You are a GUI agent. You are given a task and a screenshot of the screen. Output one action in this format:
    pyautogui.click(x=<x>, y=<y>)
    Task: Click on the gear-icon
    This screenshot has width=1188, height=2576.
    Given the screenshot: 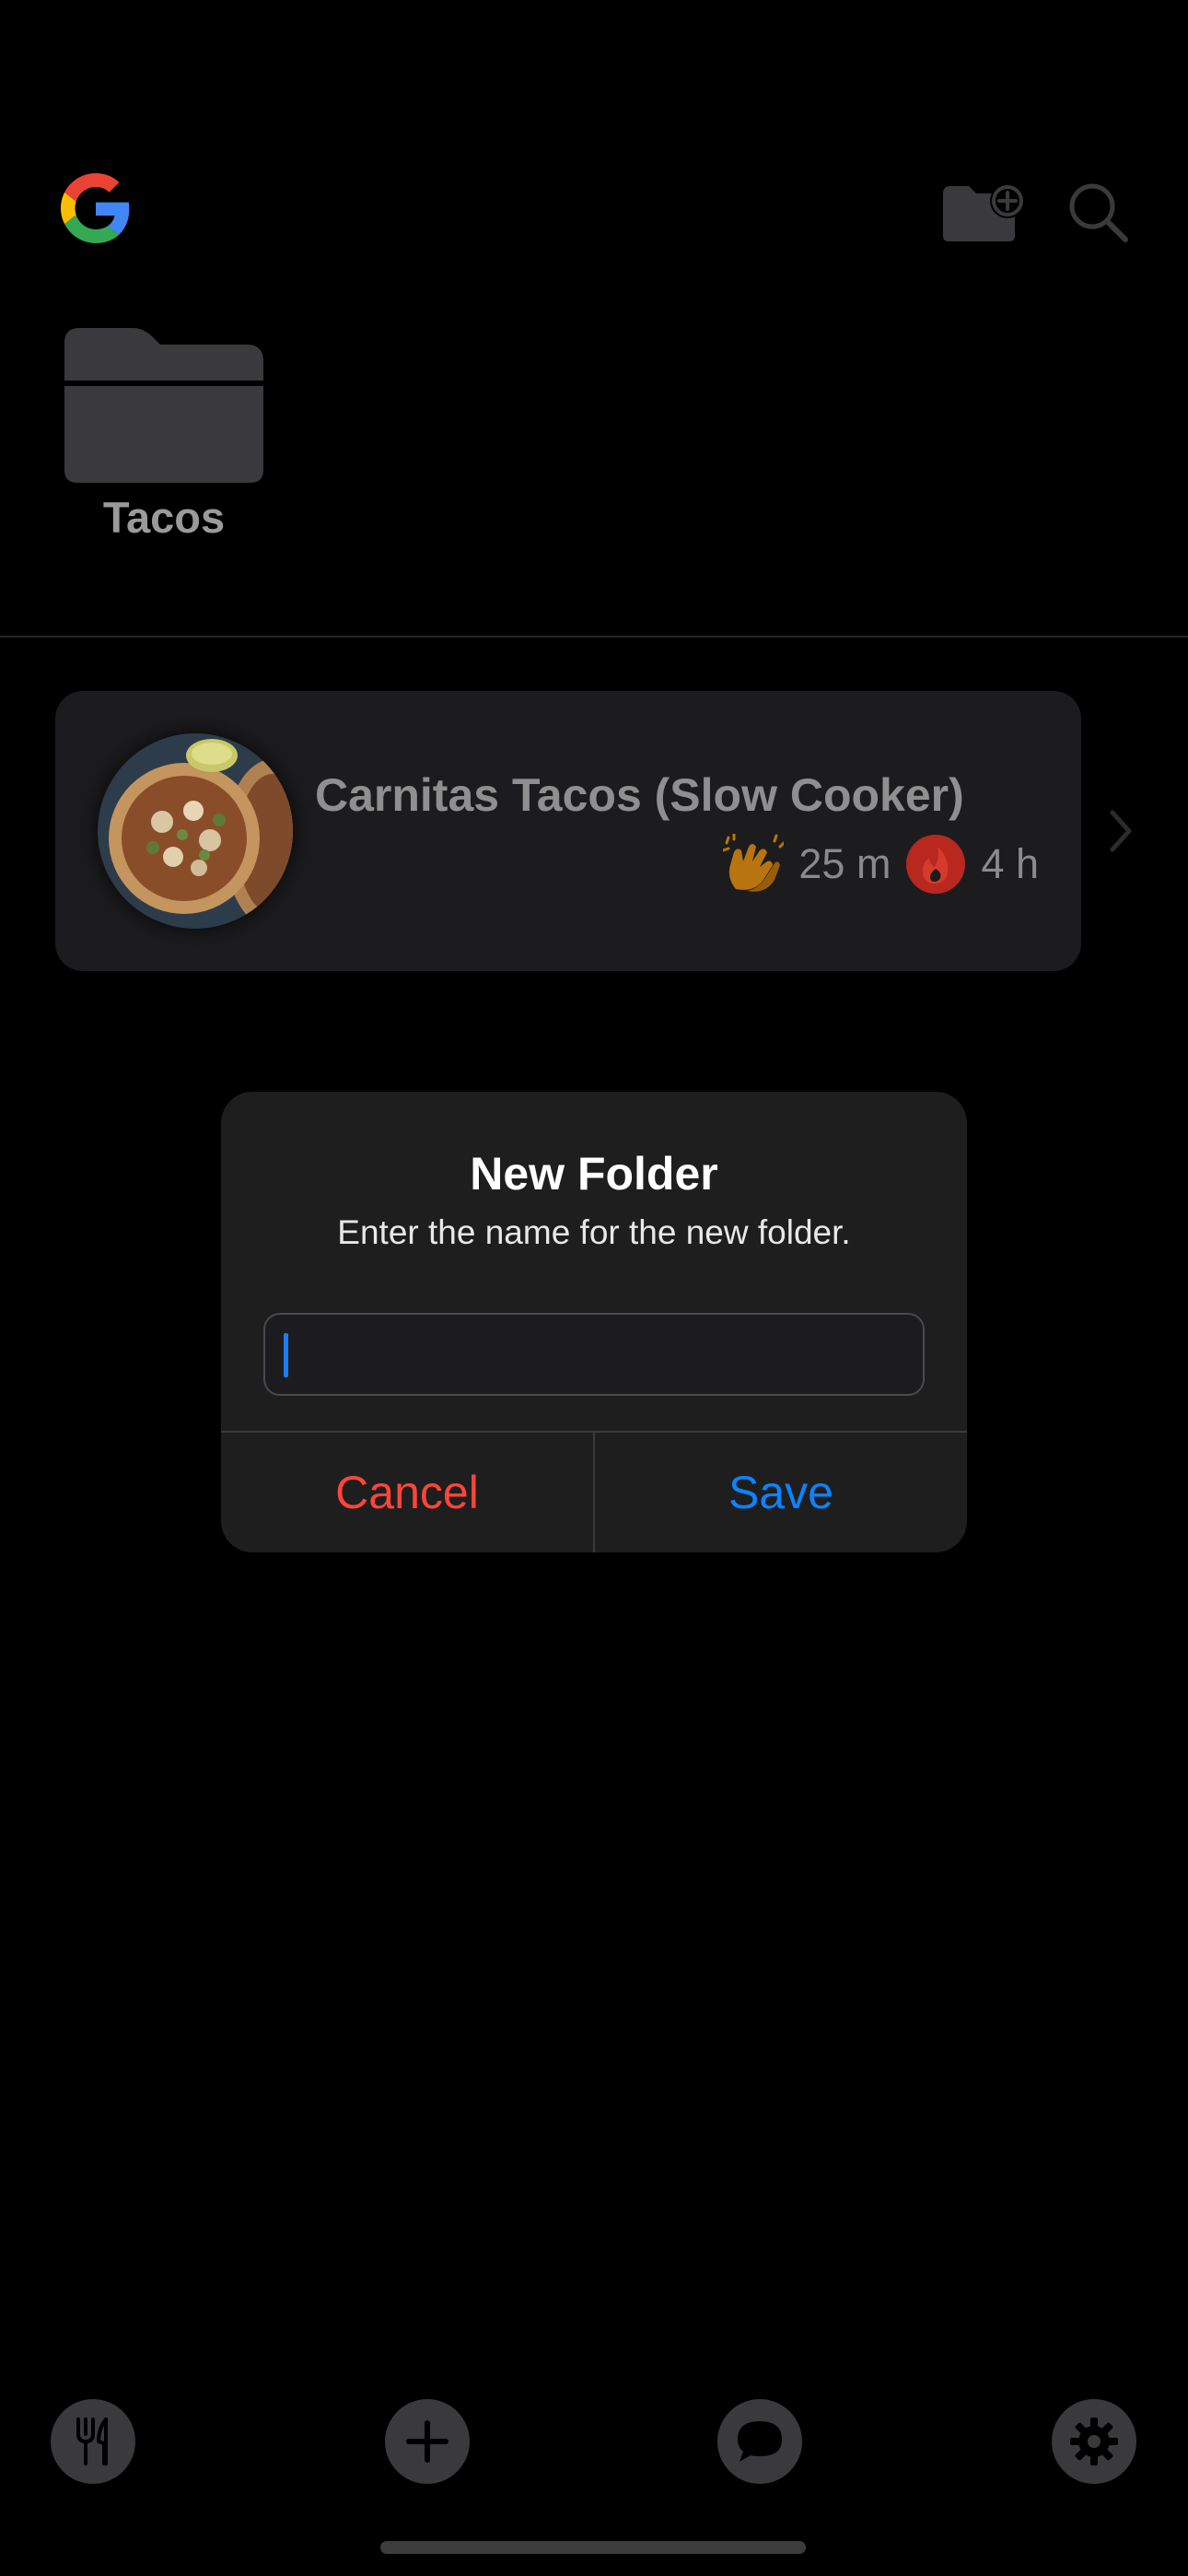 What is the action you would take?
    pyautogui.click(x=1094, y=2441)
    